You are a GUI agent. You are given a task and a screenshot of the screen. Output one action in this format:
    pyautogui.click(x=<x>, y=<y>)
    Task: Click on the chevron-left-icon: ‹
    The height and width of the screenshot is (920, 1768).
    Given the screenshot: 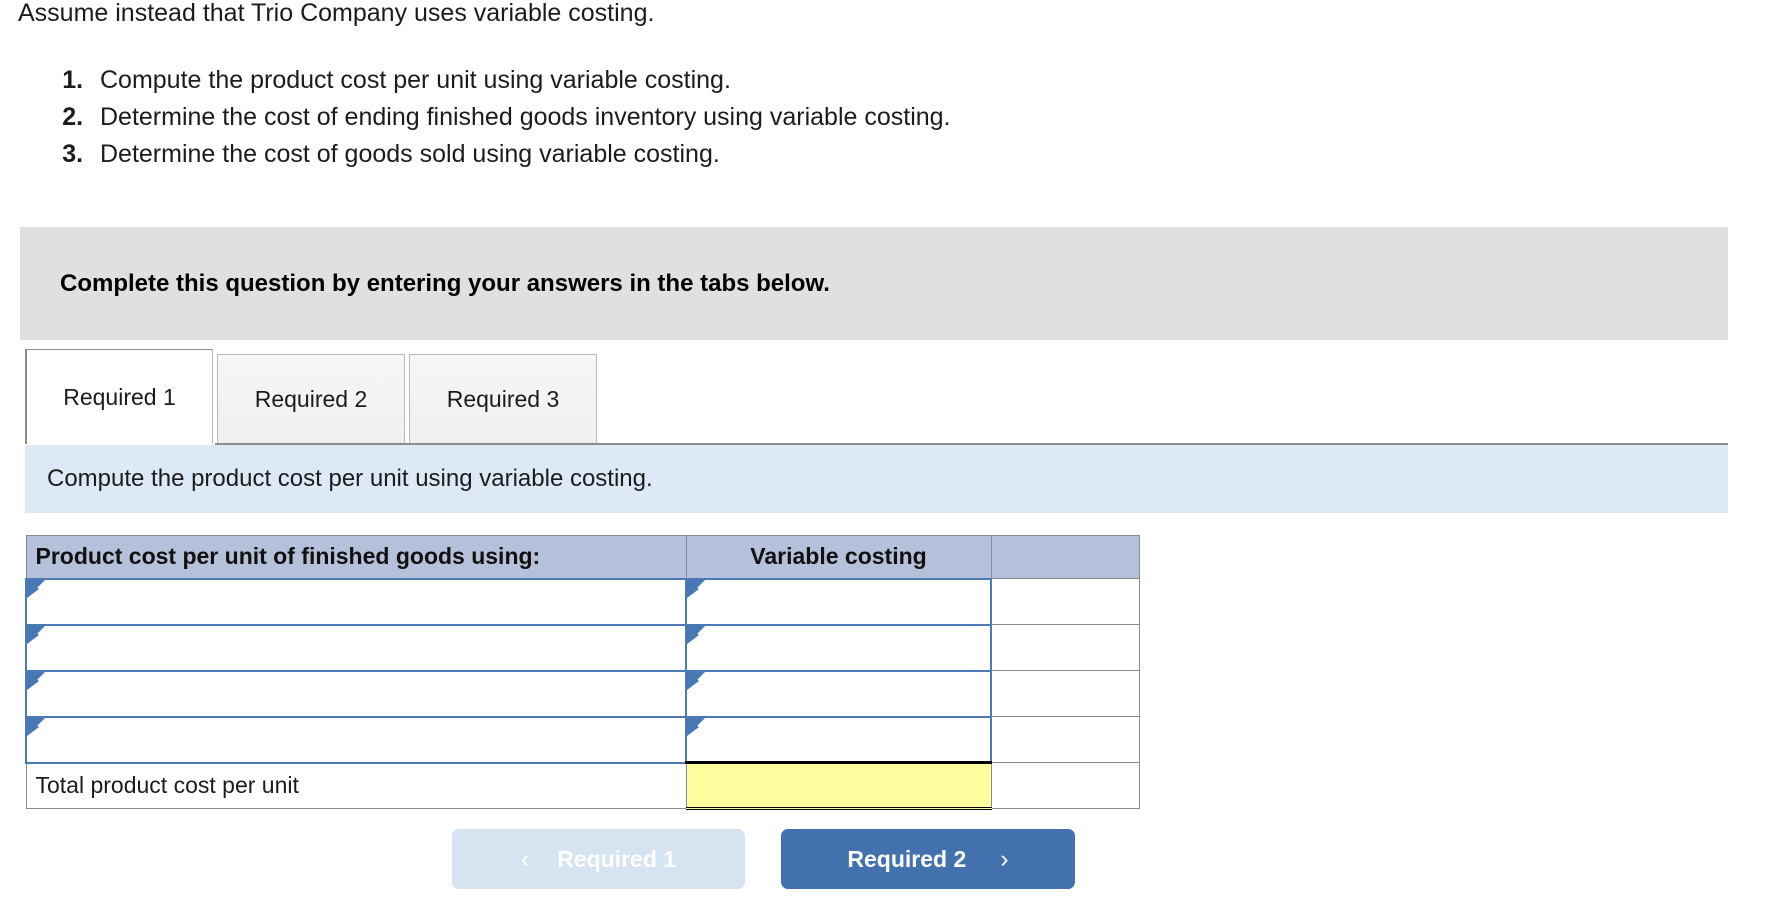 What is the action you would take?
    pyautogui.click(x=525, y=858)
    